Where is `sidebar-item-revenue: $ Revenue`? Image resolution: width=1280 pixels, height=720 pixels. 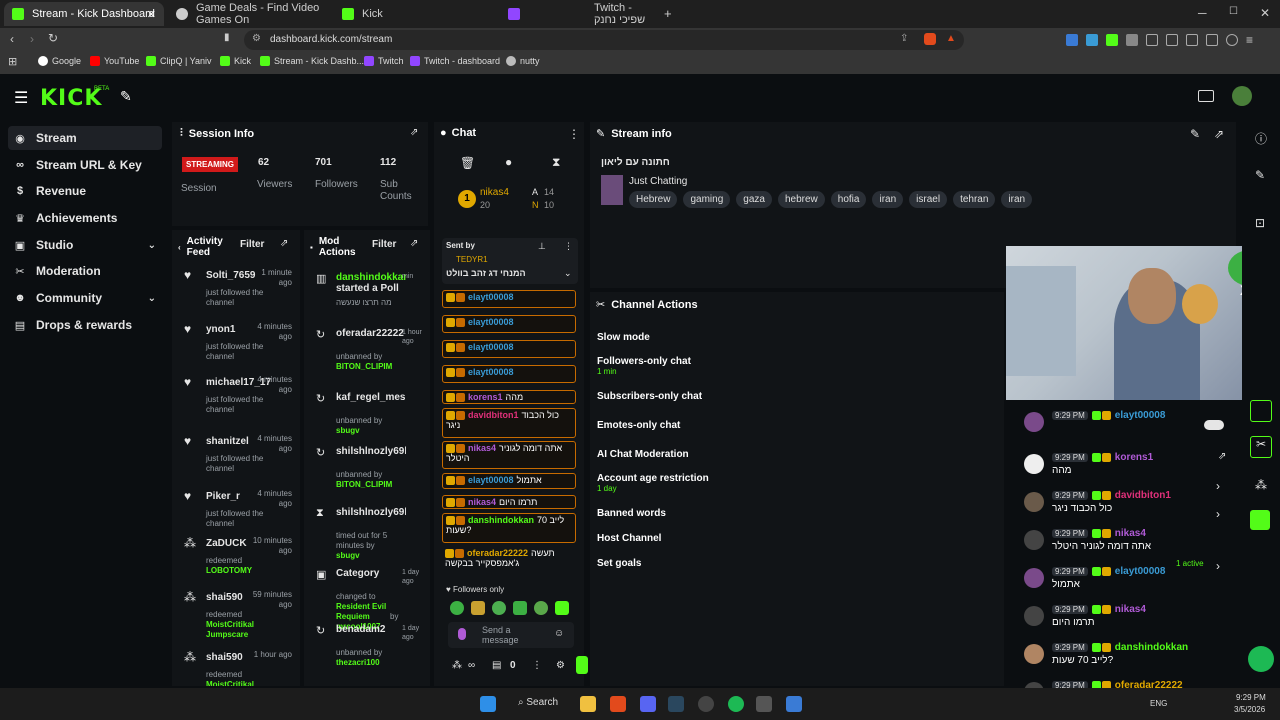
sidebar-item-revenue: $ Revenue is located at coordinates (85, 191).